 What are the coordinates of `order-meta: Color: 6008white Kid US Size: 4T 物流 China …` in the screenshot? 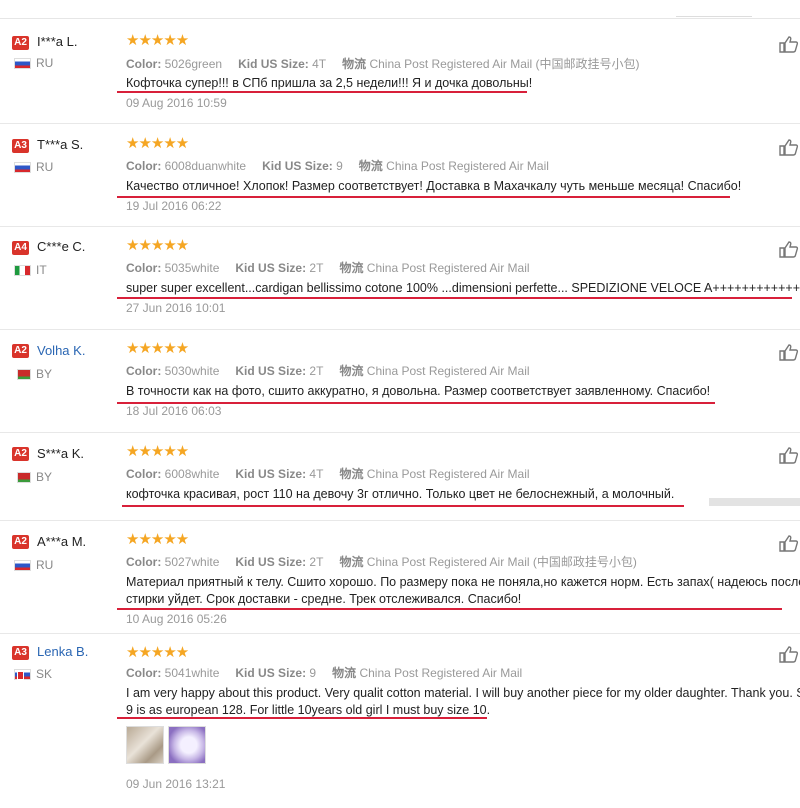 It's located at (328, 474).